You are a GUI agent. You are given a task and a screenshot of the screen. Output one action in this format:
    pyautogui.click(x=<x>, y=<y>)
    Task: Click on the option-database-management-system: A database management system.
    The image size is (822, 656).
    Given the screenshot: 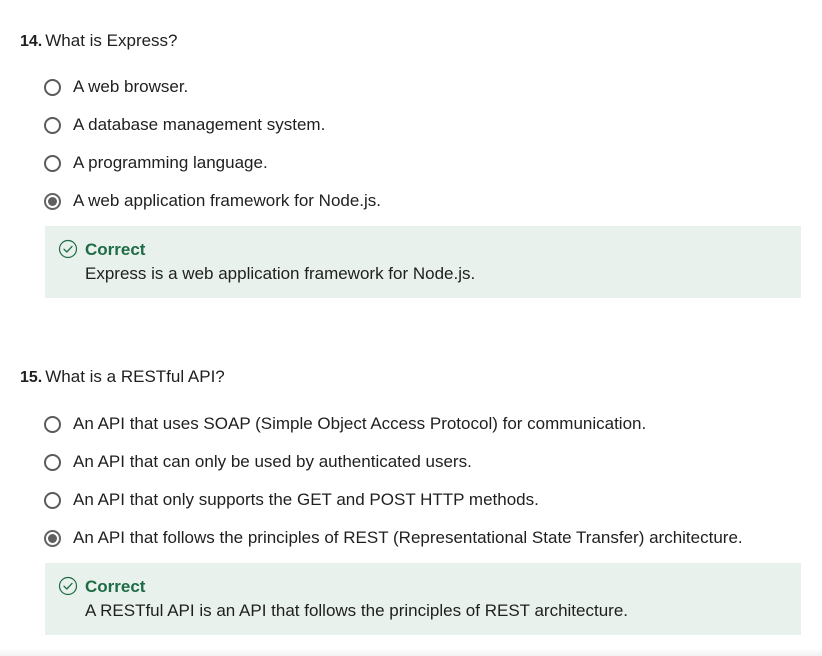 What is the action you would take?
    pyautogui.click(x=184, y=125)
    